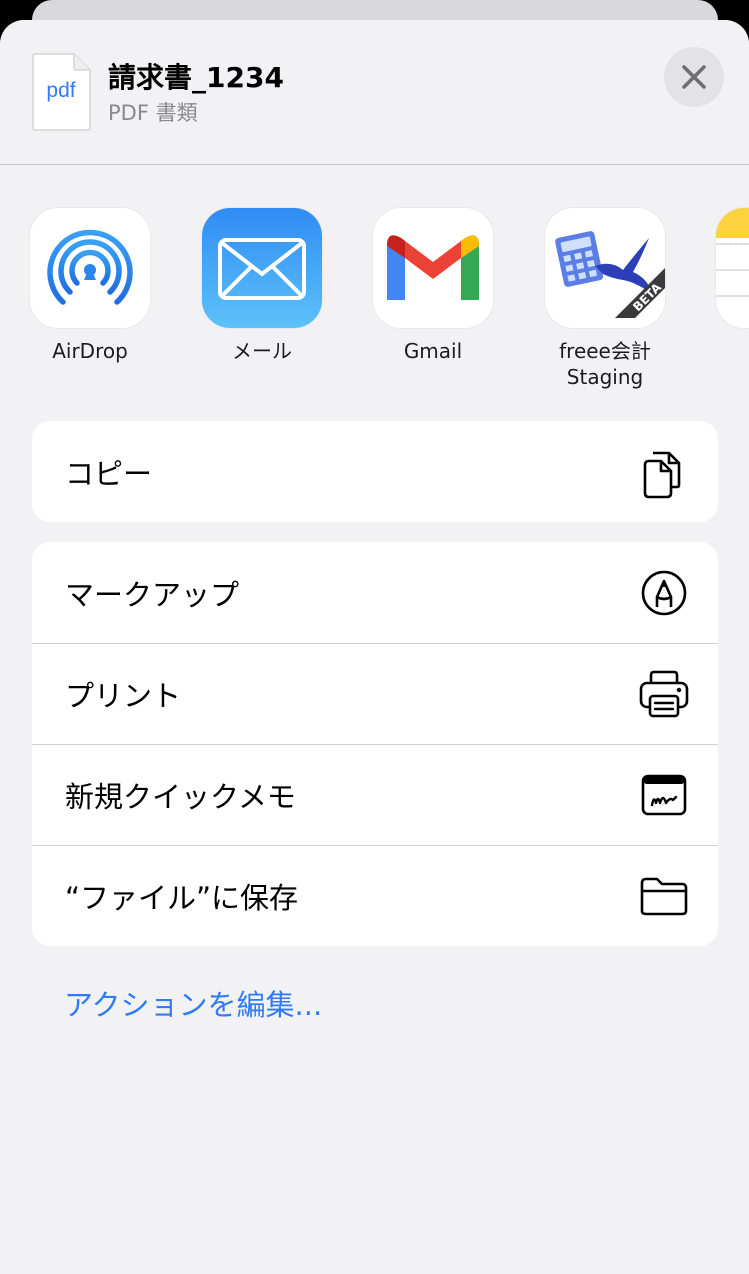 This screenshot has height=1274, width=749. I want to click on close-icon, so click(694, 77).